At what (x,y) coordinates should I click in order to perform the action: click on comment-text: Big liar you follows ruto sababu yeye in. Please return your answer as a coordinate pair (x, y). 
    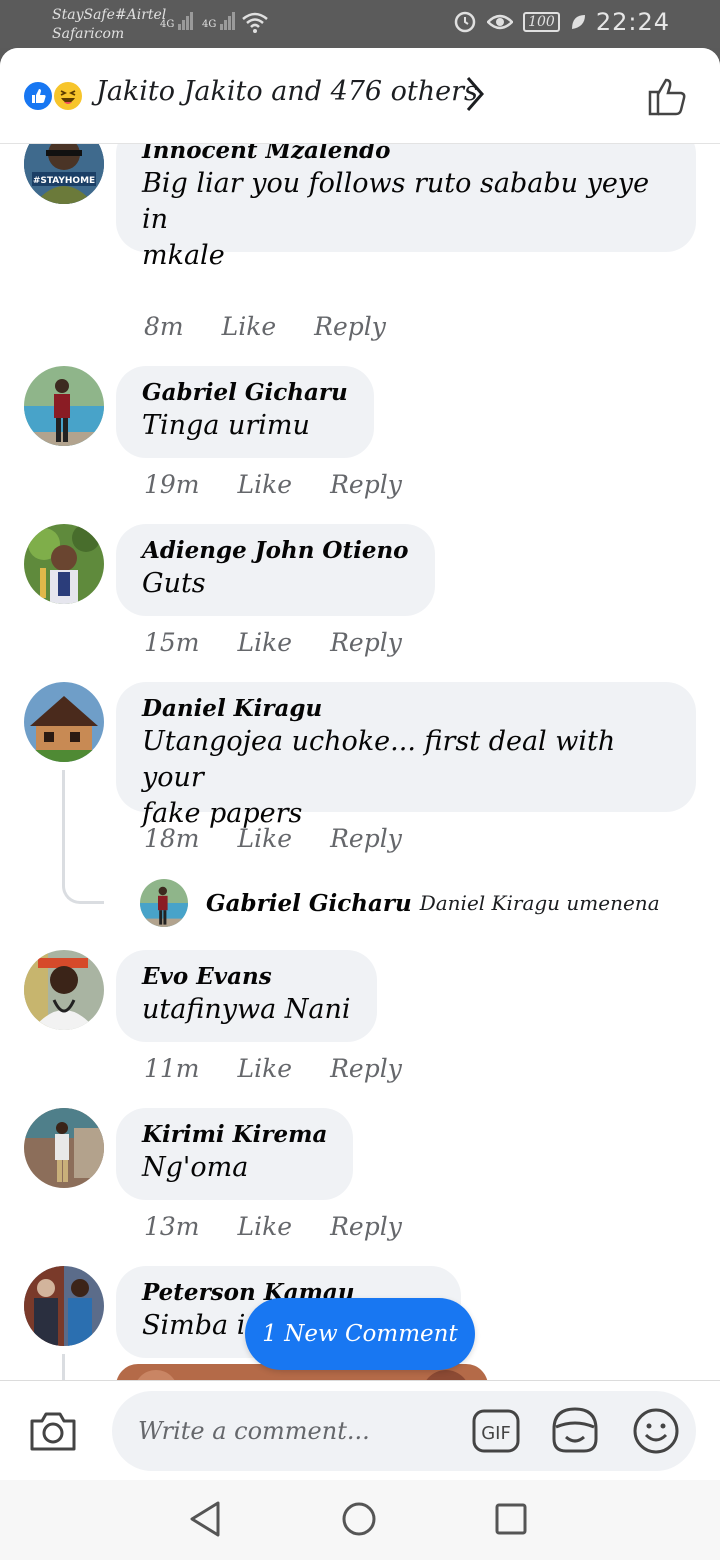
    Looking at the image, I should click on (396, 201).